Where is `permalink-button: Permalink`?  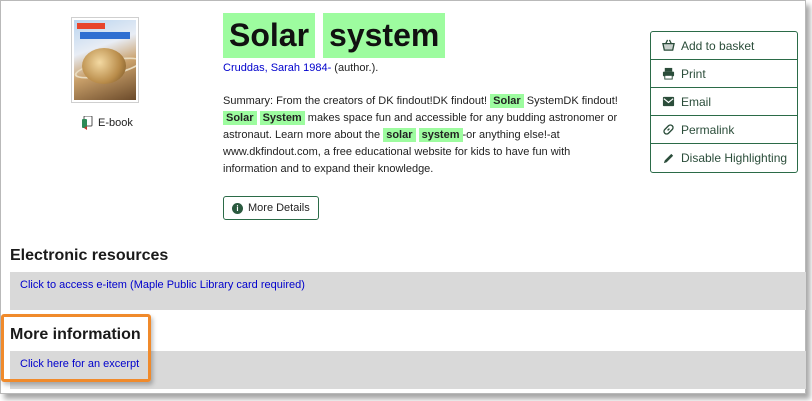 permalink-button: Permalink is located at coordinates (724, 130).